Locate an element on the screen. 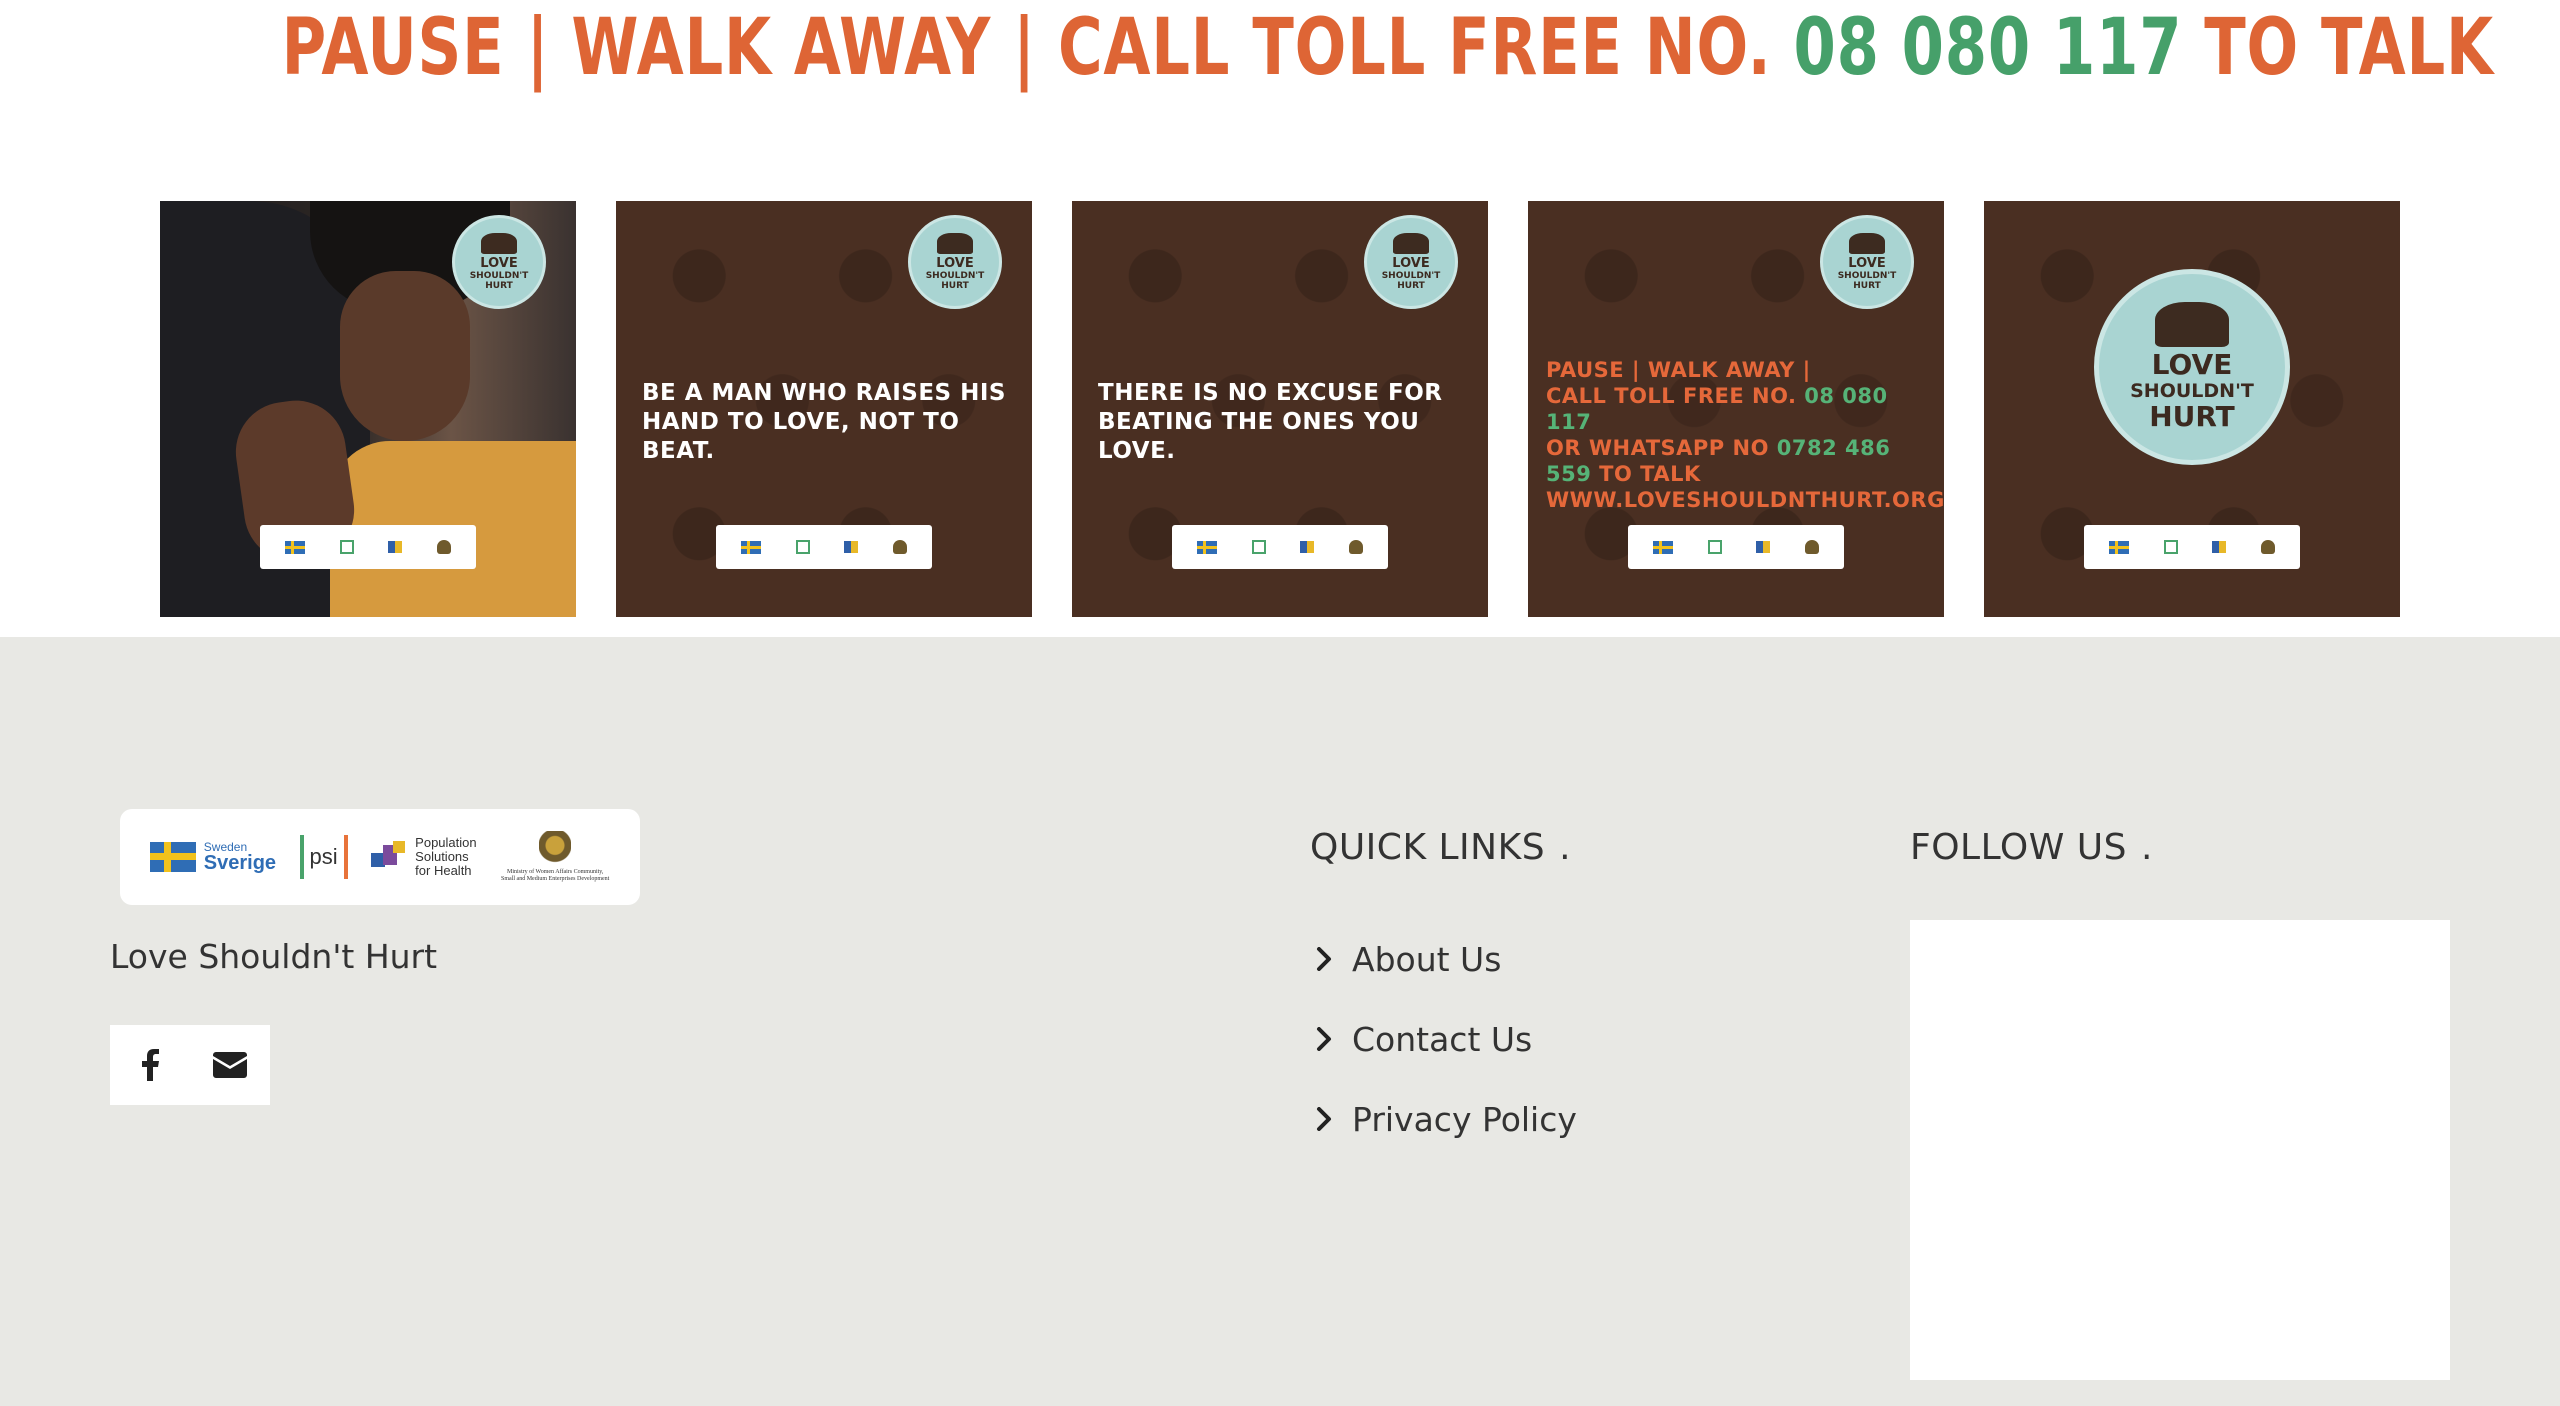 The height and width of the screenshot is (1406, 2560). quick-links-heading: QUICK LINKS. is located at coordinates (1440, 847).